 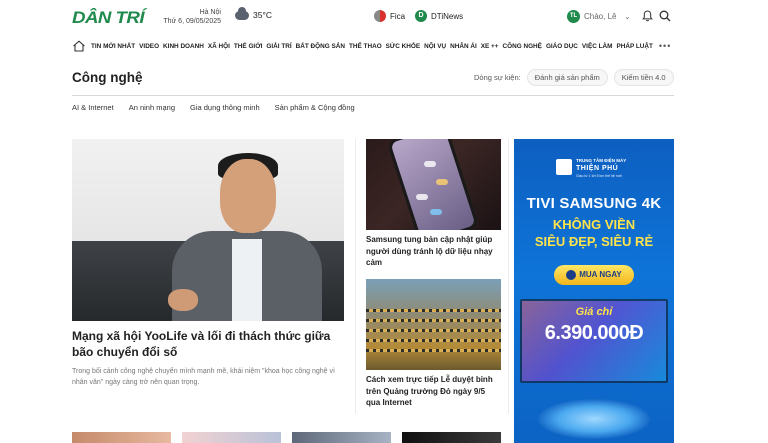 I want to click on nav-item-xe: XE ++, so click(x=490, y=46).